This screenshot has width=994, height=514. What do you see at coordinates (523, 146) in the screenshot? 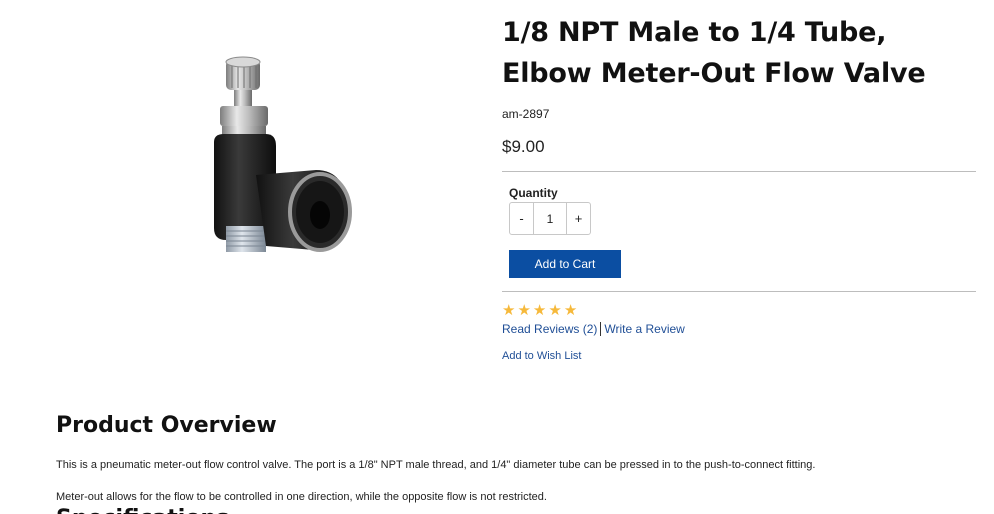
I see `product-price: $9.00` at bounding box center [523, 146].